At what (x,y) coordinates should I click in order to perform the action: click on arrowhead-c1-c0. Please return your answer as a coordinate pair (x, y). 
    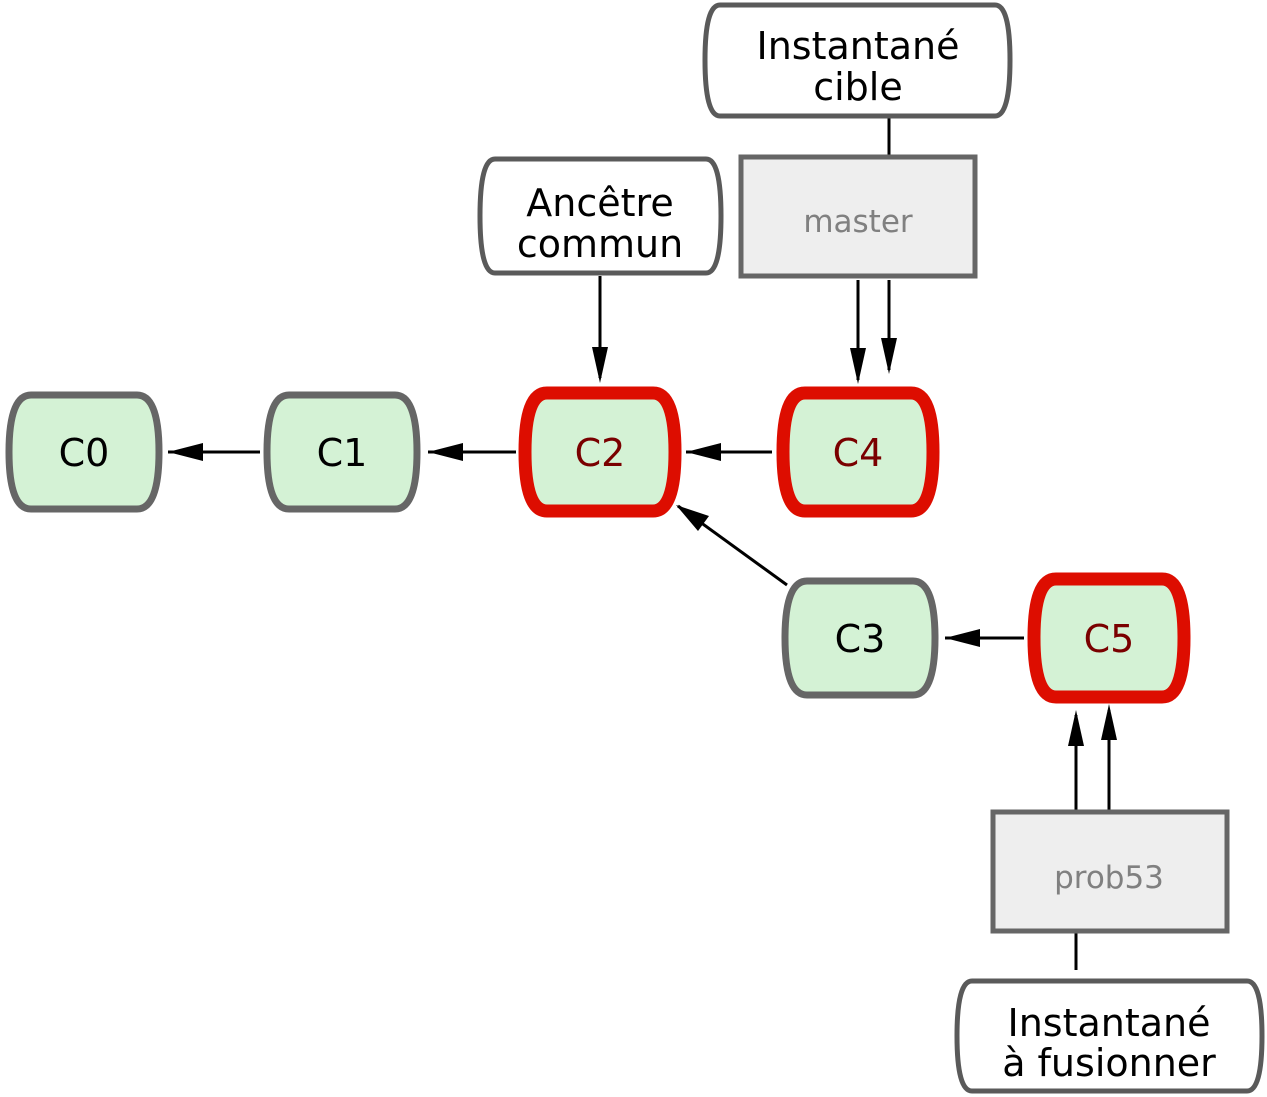
    Looking at the image, I should click on (185, 452).